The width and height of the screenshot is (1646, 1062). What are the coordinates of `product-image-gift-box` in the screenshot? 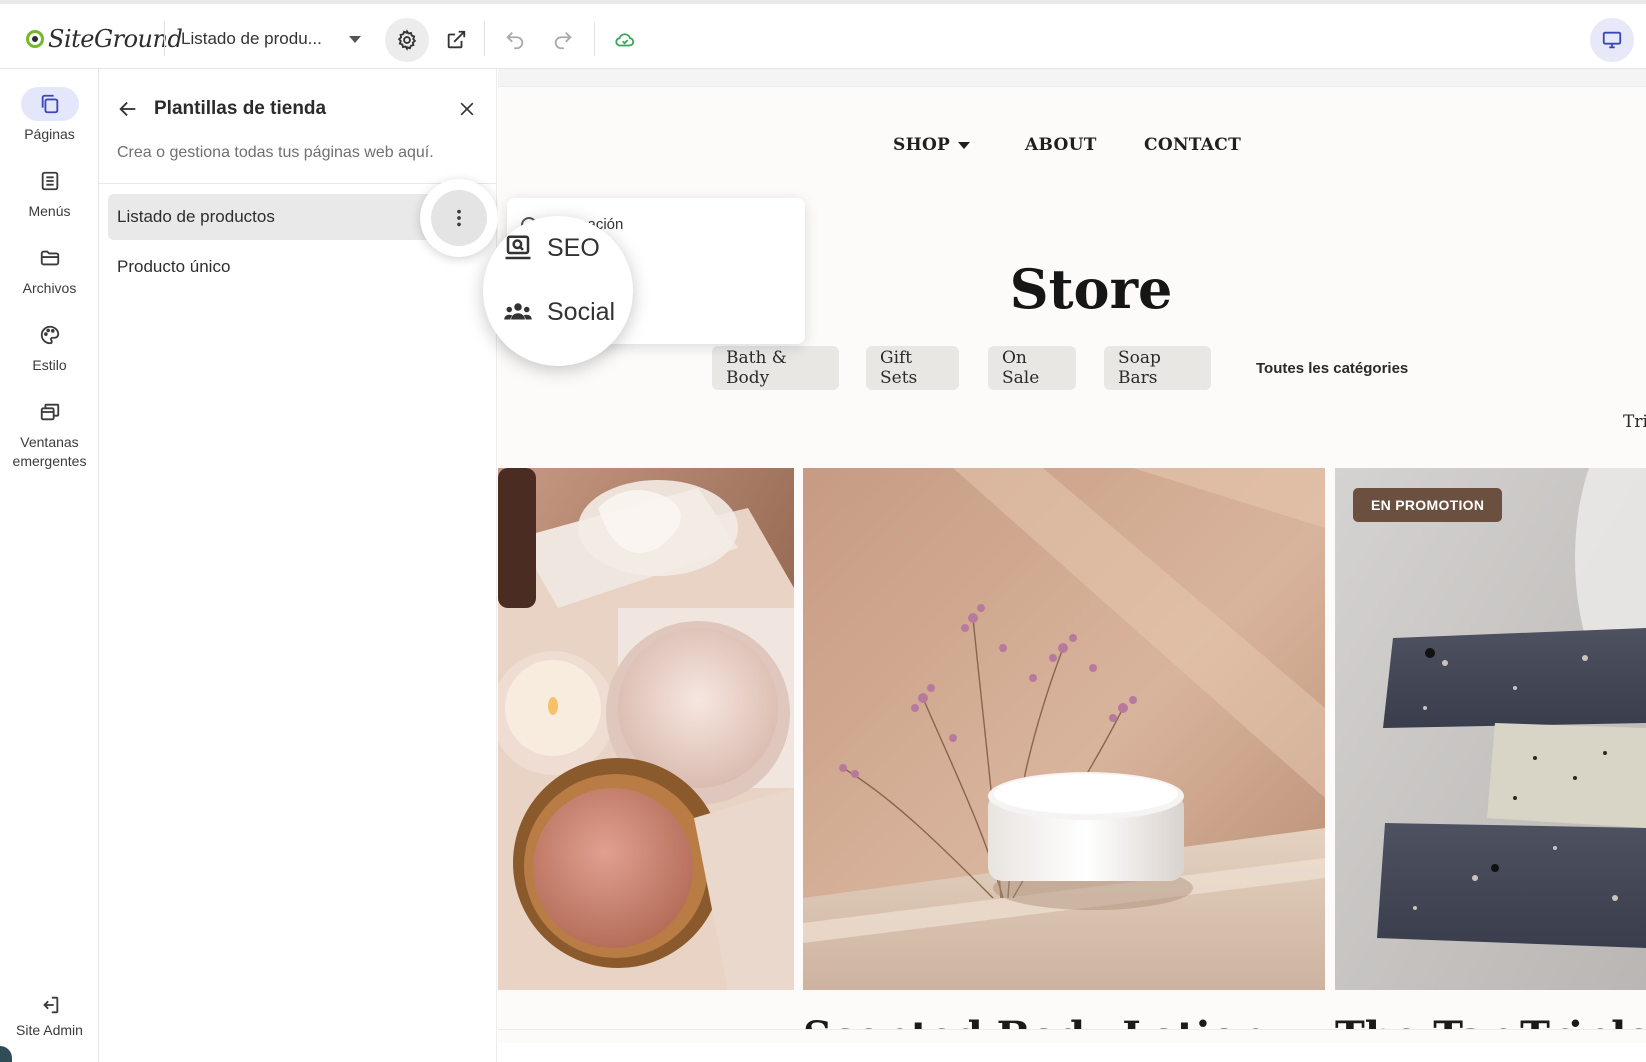 It's located at (646, 729).